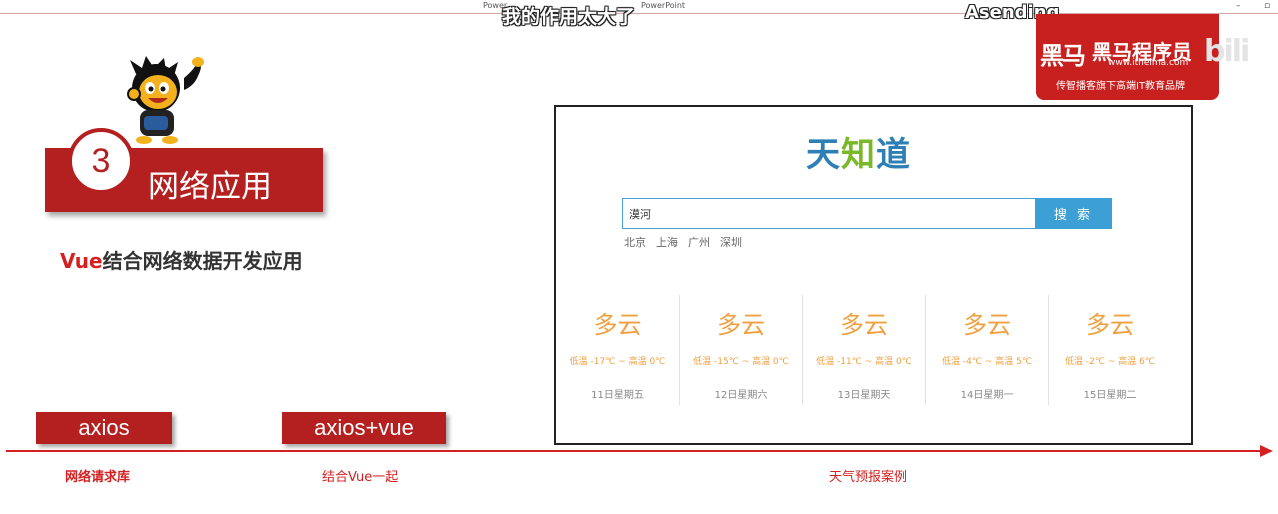 The width and height of the screenshot is (1278, 514). What do you see at coordinates (569, 17) in the screenshot?
I see `video-subtitle: 我的作用太大了` at bounding box center [569, 17].